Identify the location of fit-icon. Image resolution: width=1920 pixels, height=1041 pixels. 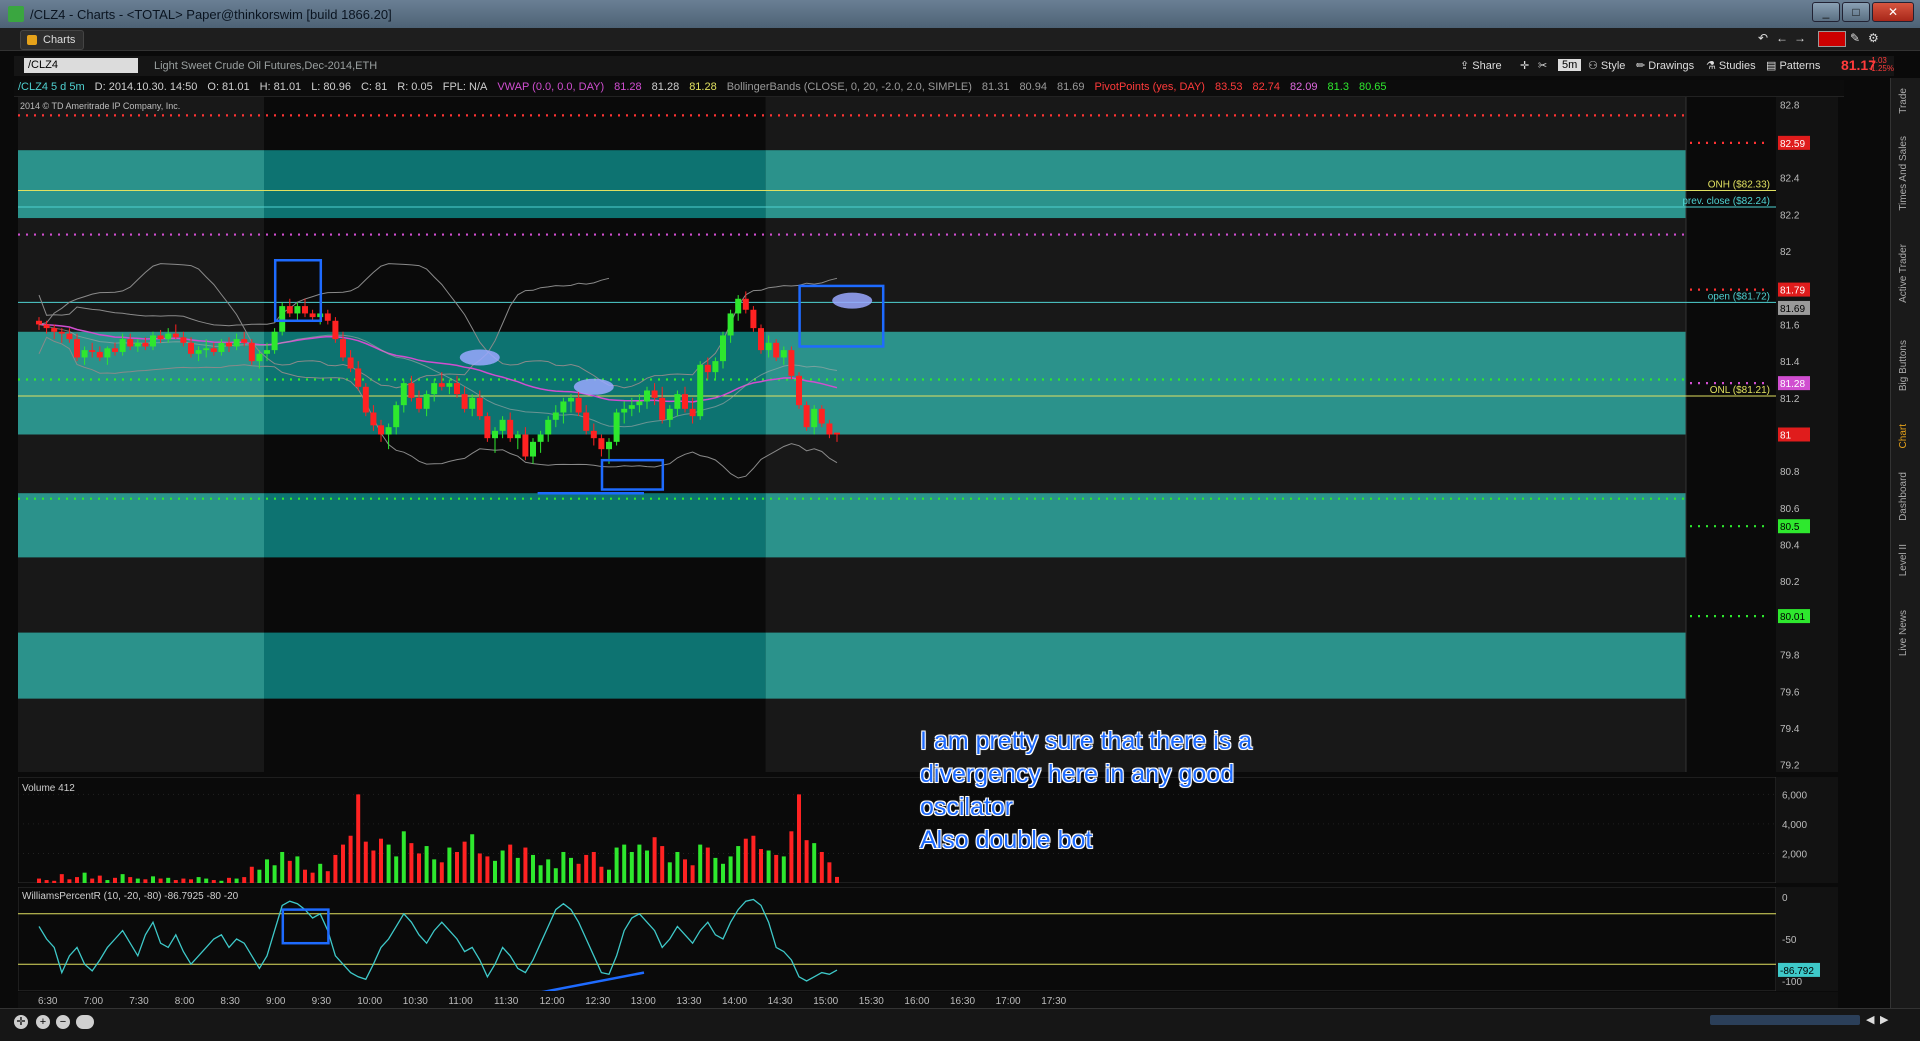
(85, 1022).